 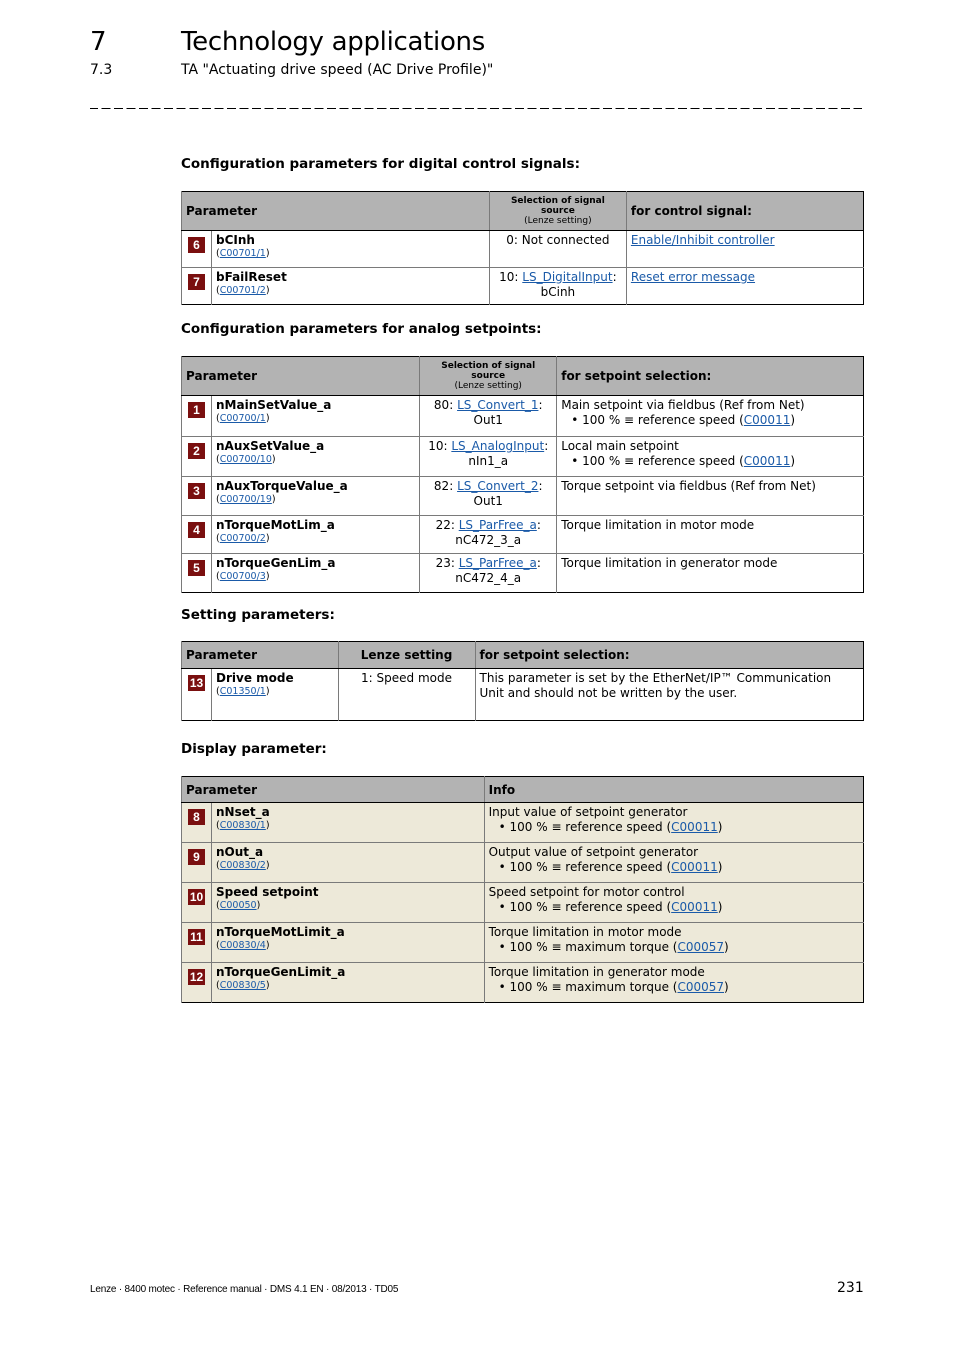 What do you see at coordinates (246, 459) in the screenshot?
I see `parameter-code-link: C00700/10` at bounding box center [246, 459].